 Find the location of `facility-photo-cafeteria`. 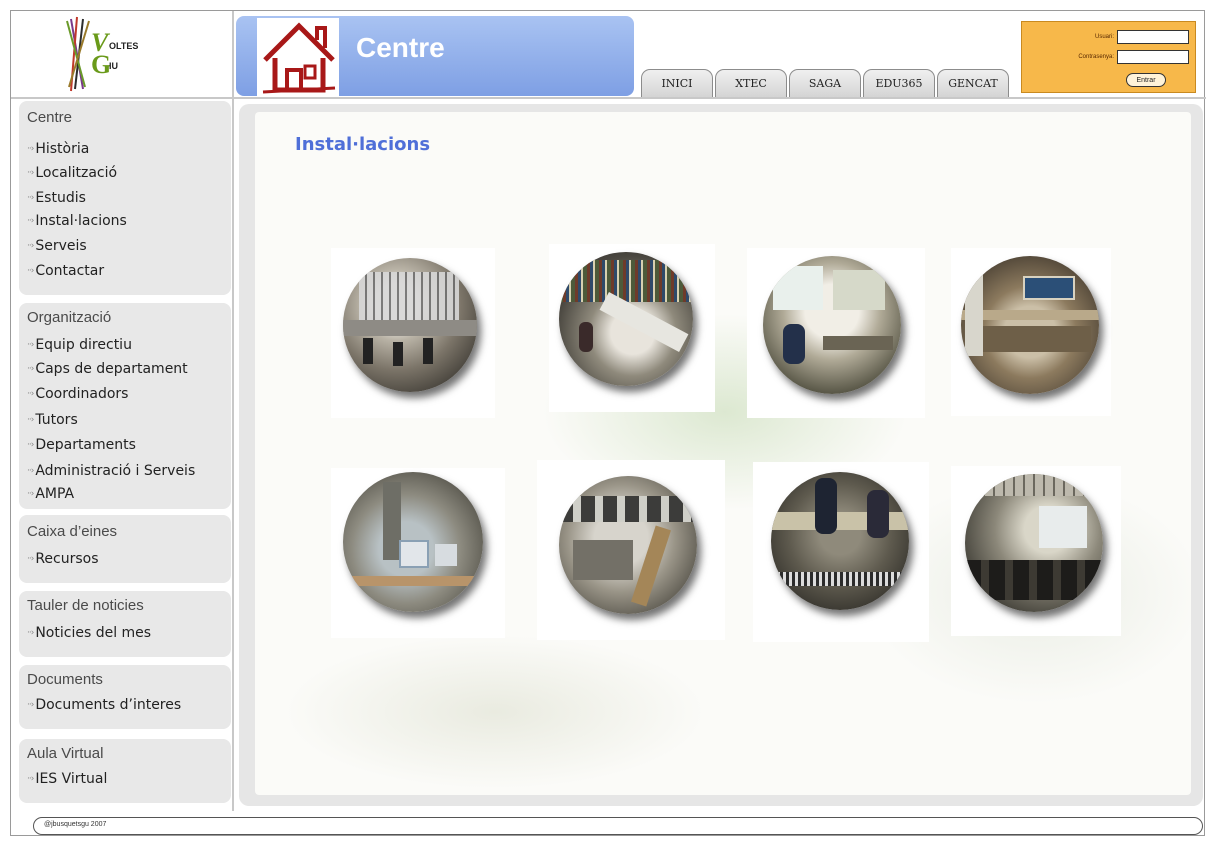

facility-photo-cafeteria is located at coordinates (413, 333).